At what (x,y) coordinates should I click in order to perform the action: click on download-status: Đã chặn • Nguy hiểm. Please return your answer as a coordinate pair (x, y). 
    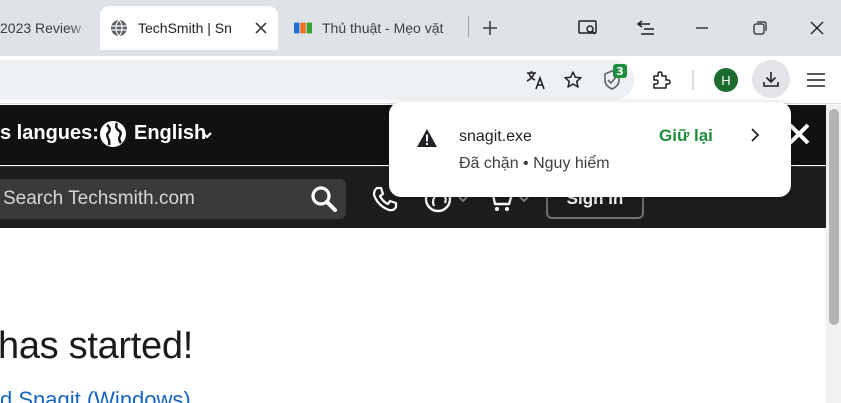
    Looking at the image, I should click on (534, 163).